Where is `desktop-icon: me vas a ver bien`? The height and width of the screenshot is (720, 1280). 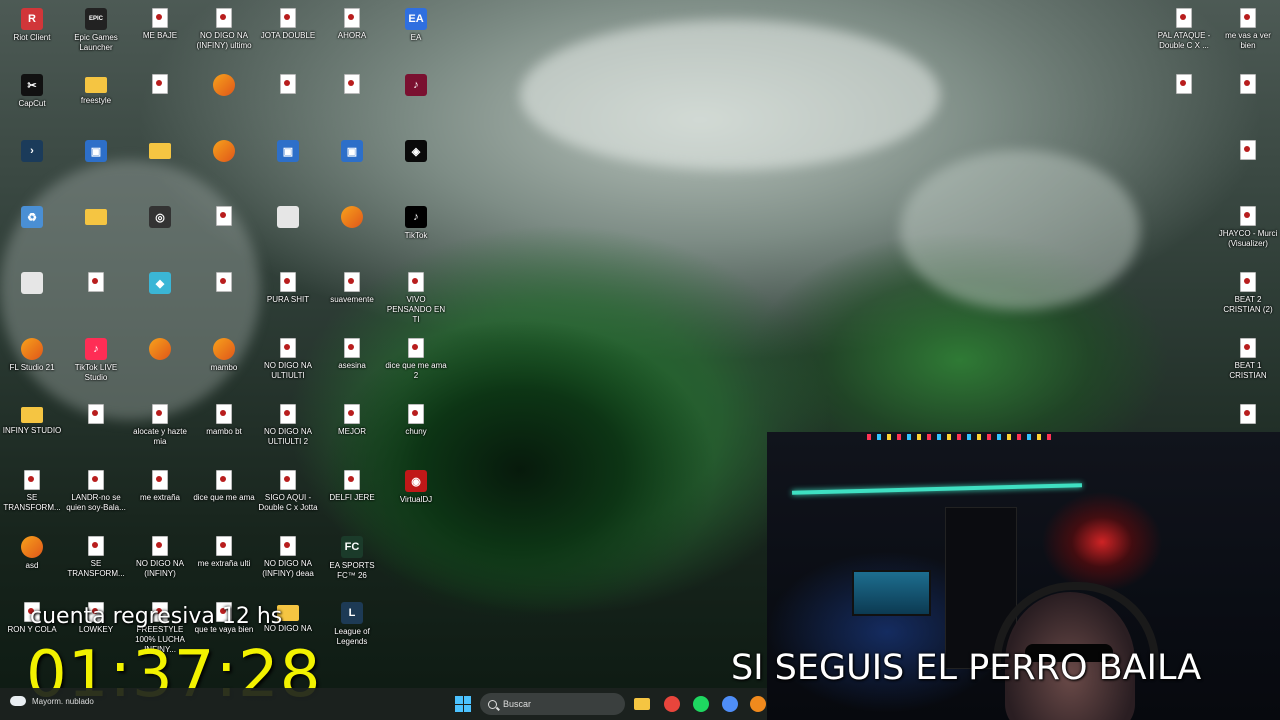 desktop-icon: me vas a ver bien is located at coordinates (1248, 29).